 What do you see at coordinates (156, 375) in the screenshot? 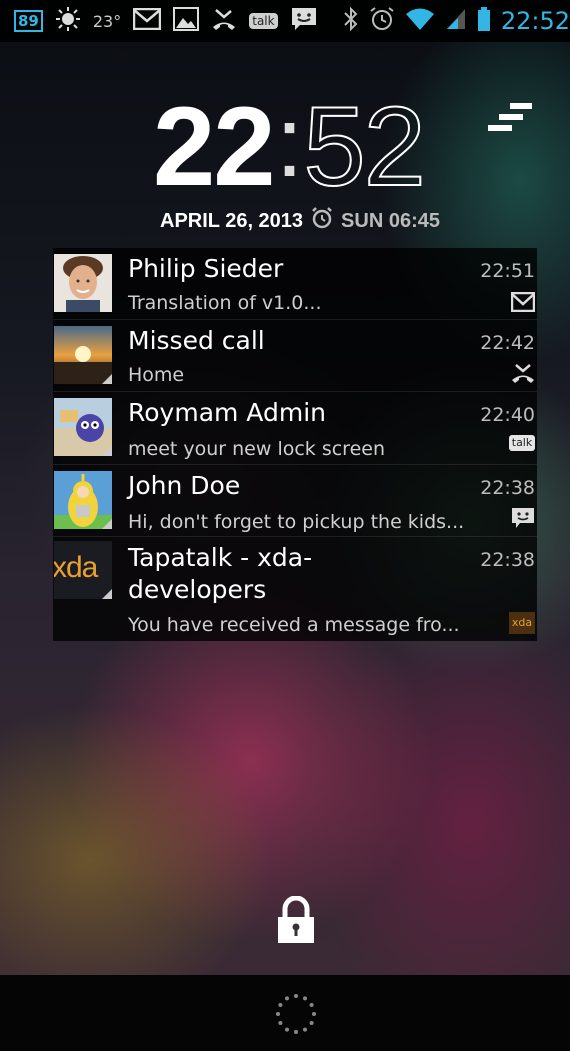
I see `notification-subtitle: Home` at bounding box center [156, 375].